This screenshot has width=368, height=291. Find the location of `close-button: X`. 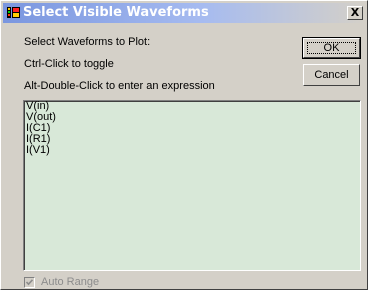

close-button: X is located at coordinates (355, 13).